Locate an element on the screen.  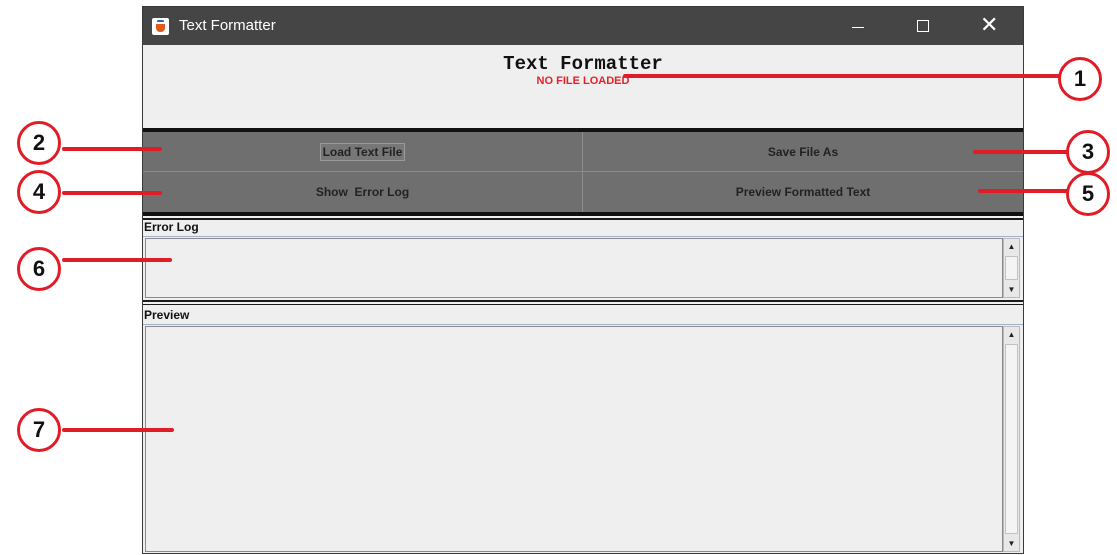
show-error-log-label: Show Error Log is located at coordinates (362, 192).